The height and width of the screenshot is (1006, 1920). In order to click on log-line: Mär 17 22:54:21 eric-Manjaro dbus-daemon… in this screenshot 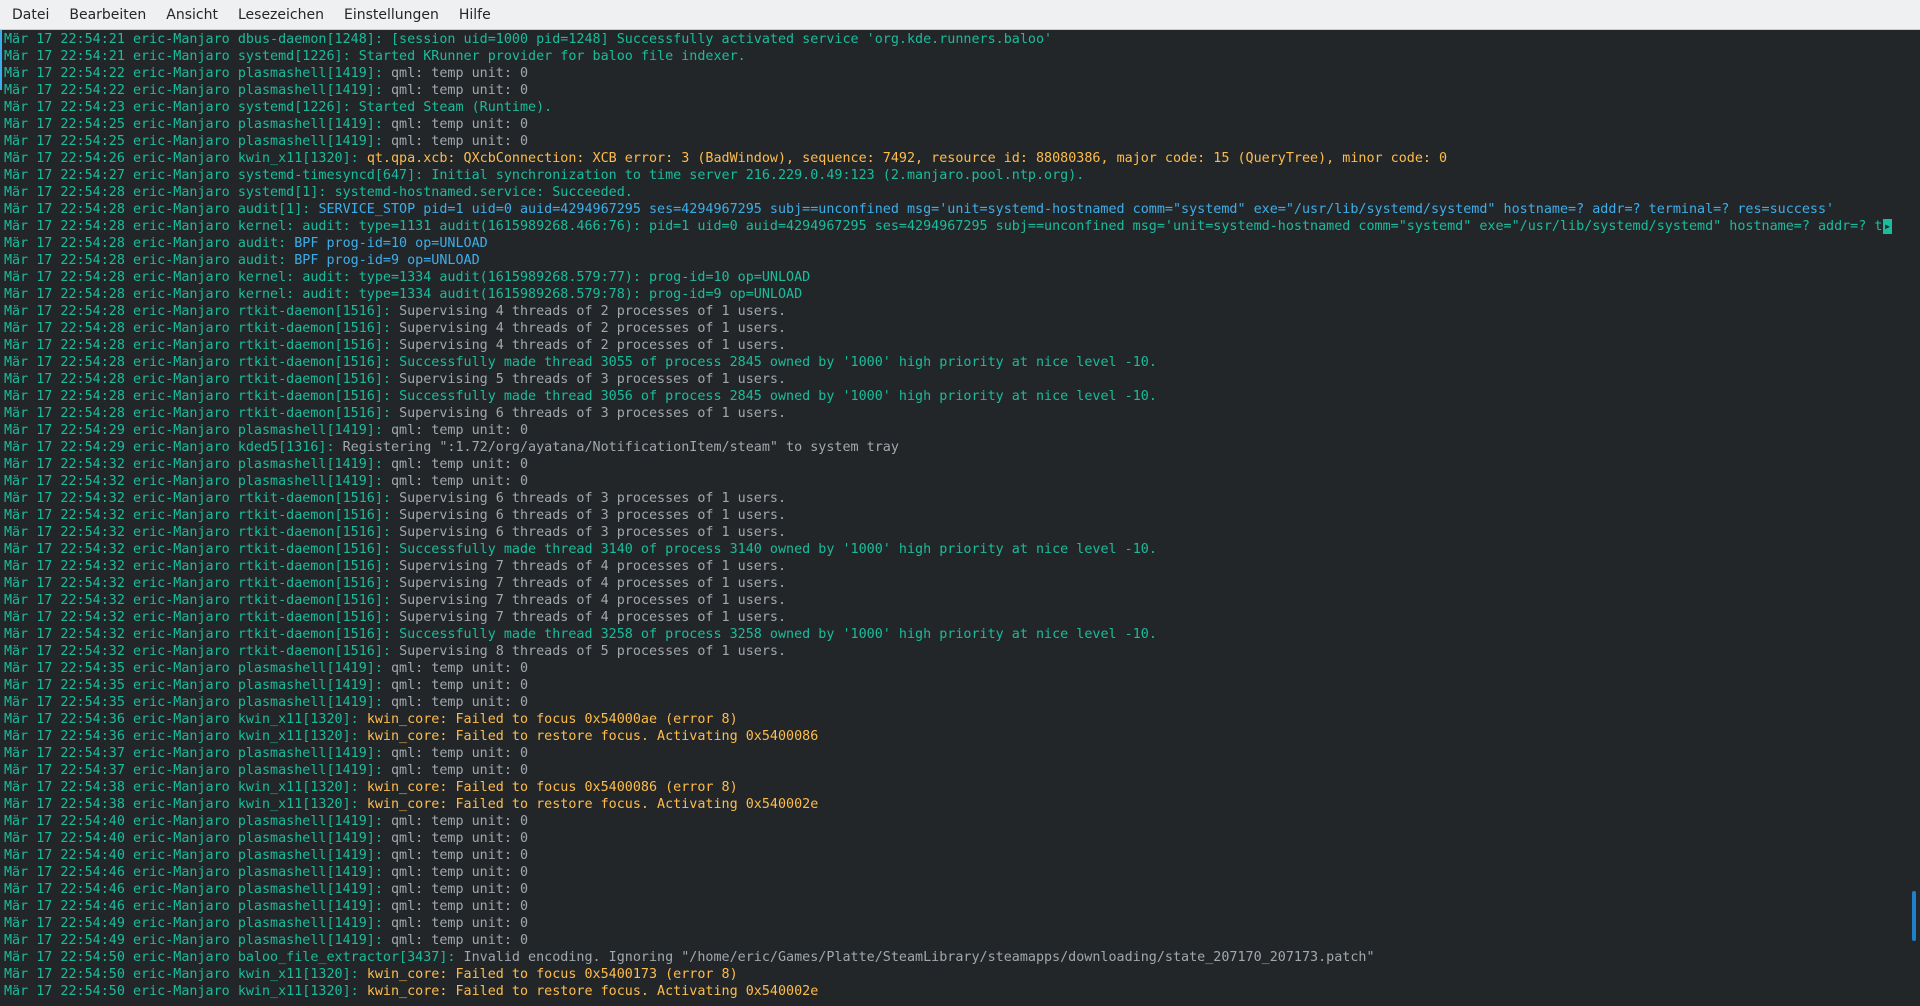, I will do `click(948, 39)`.